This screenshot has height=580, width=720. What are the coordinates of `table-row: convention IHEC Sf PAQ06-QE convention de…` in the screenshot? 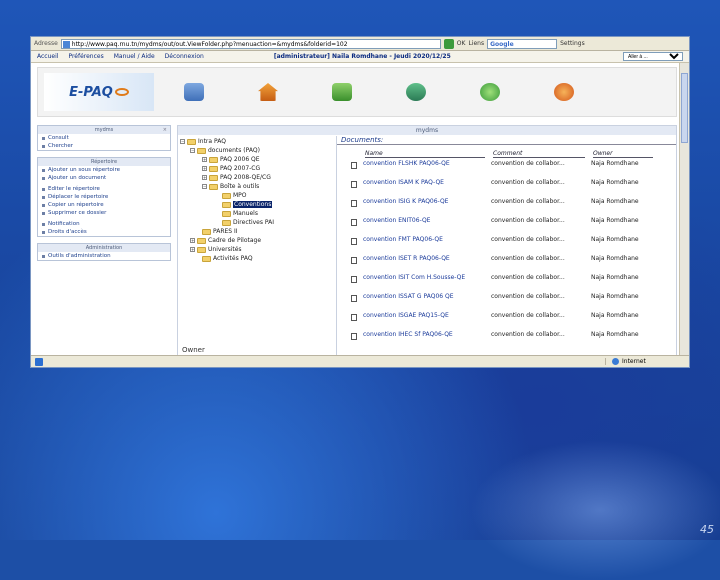 It's located at (511, 340).